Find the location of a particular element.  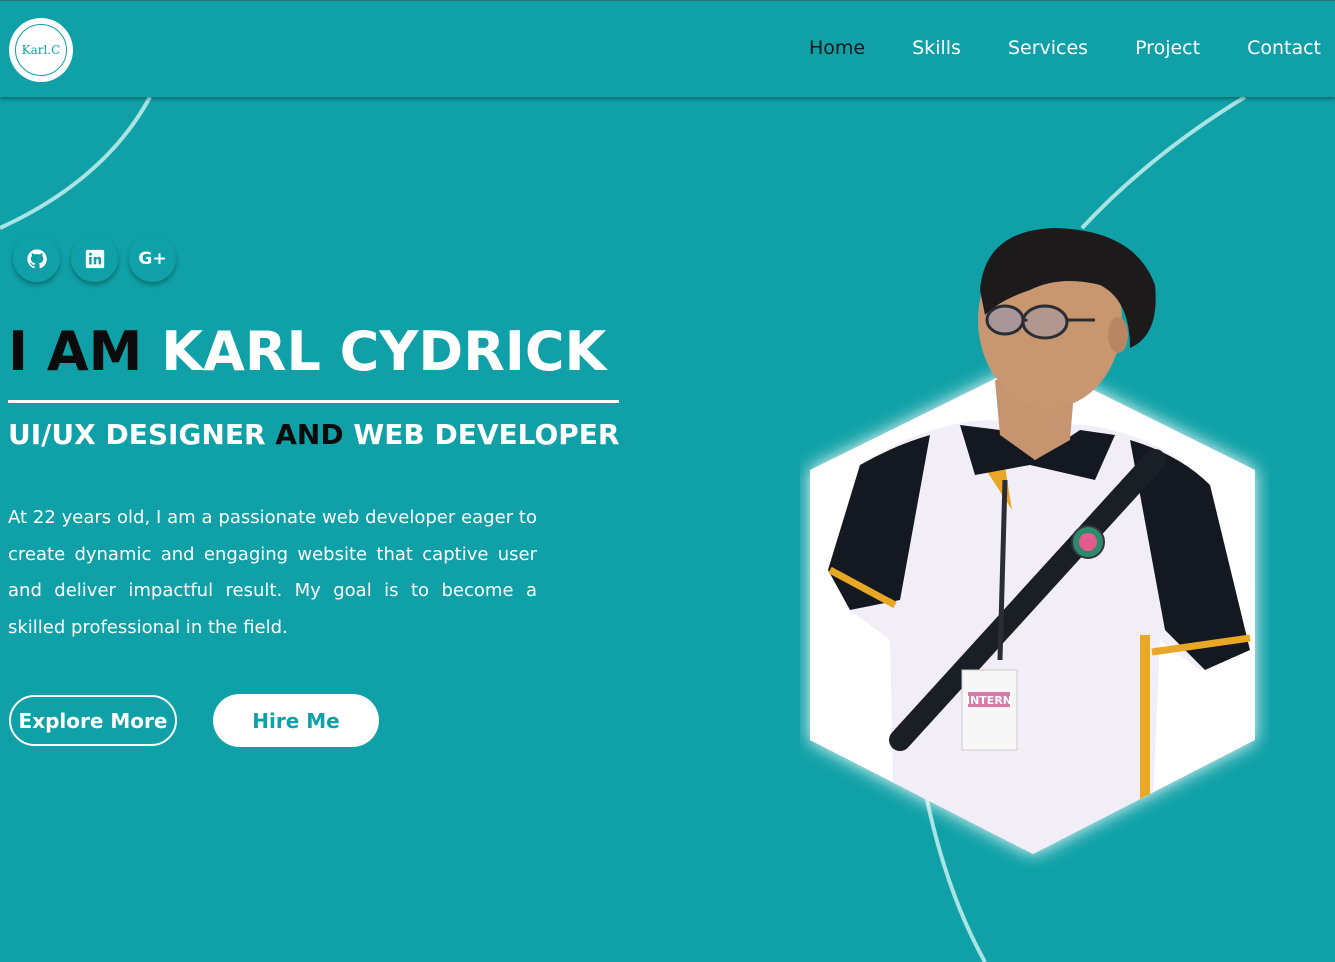

hero-title: I AM KARL CYDRICK is located at coordinates (307, 351).